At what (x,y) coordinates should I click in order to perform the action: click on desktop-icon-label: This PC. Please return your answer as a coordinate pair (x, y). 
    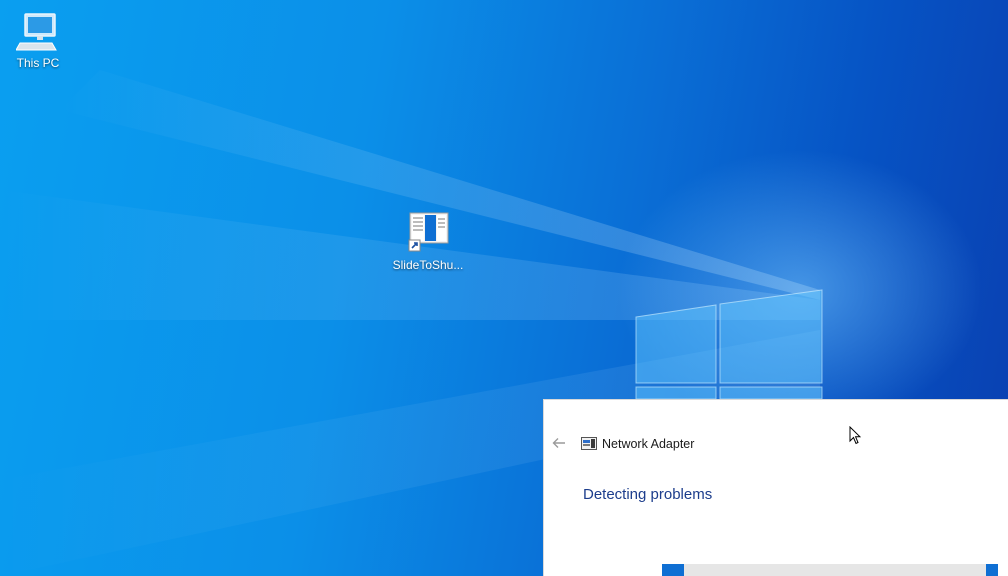
    Looking at the image, I should click on (38, 63).